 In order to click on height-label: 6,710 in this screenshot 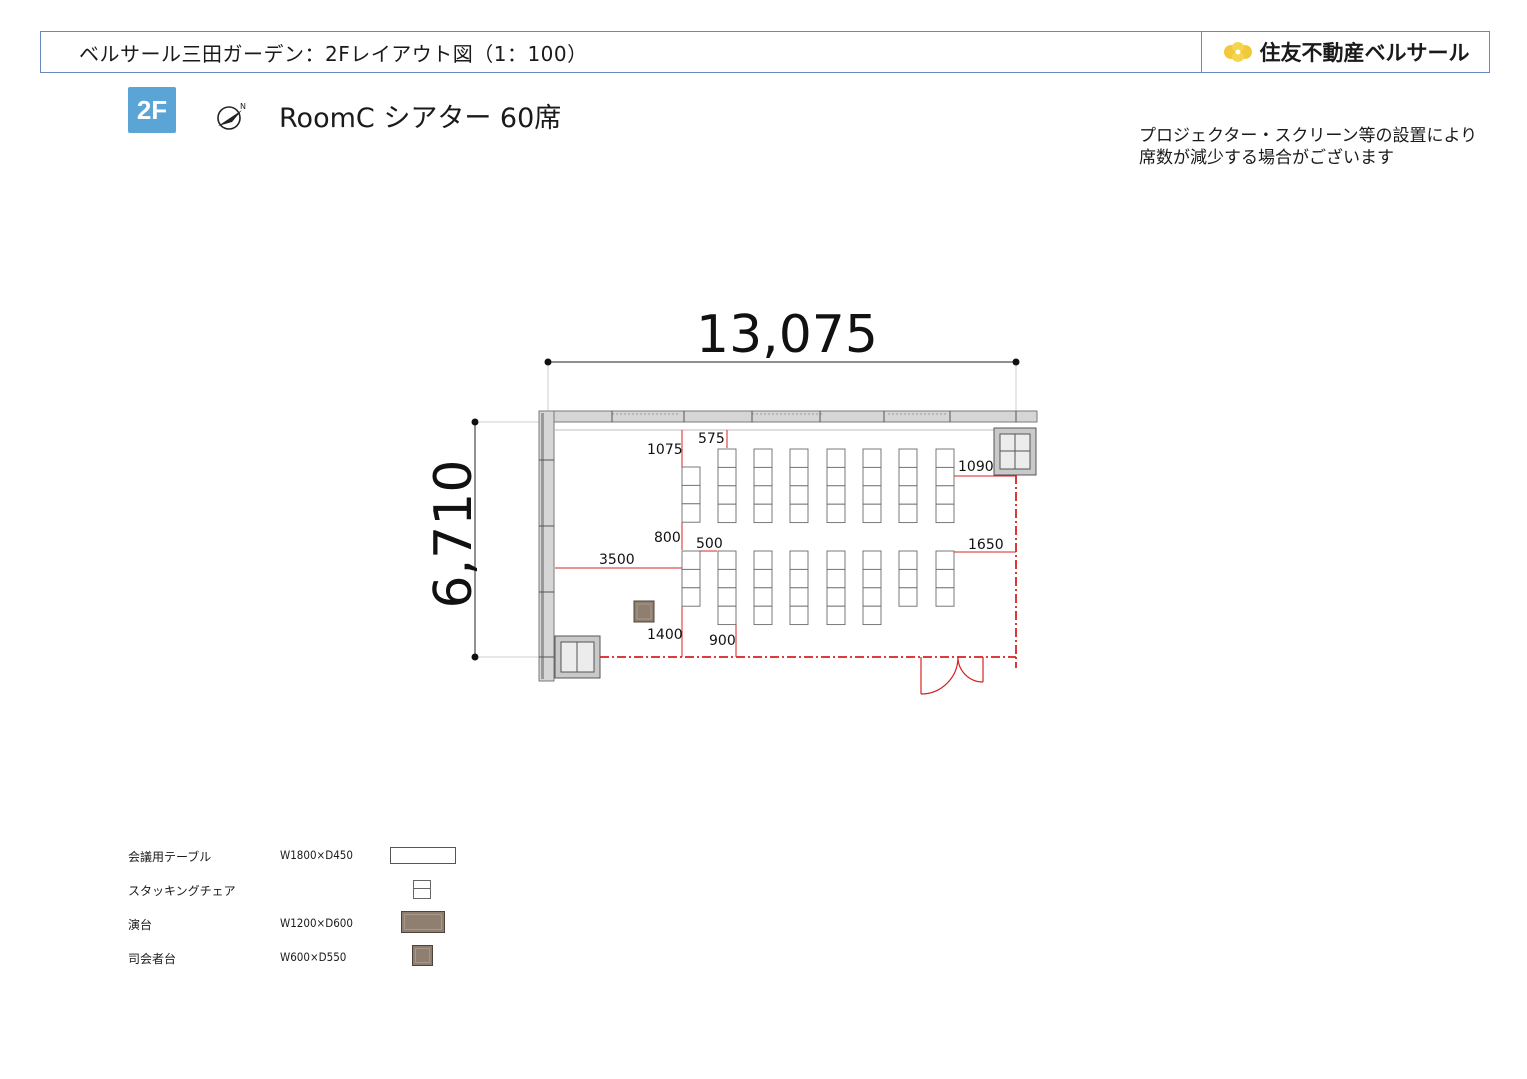, I will do `click(454, 534)`.